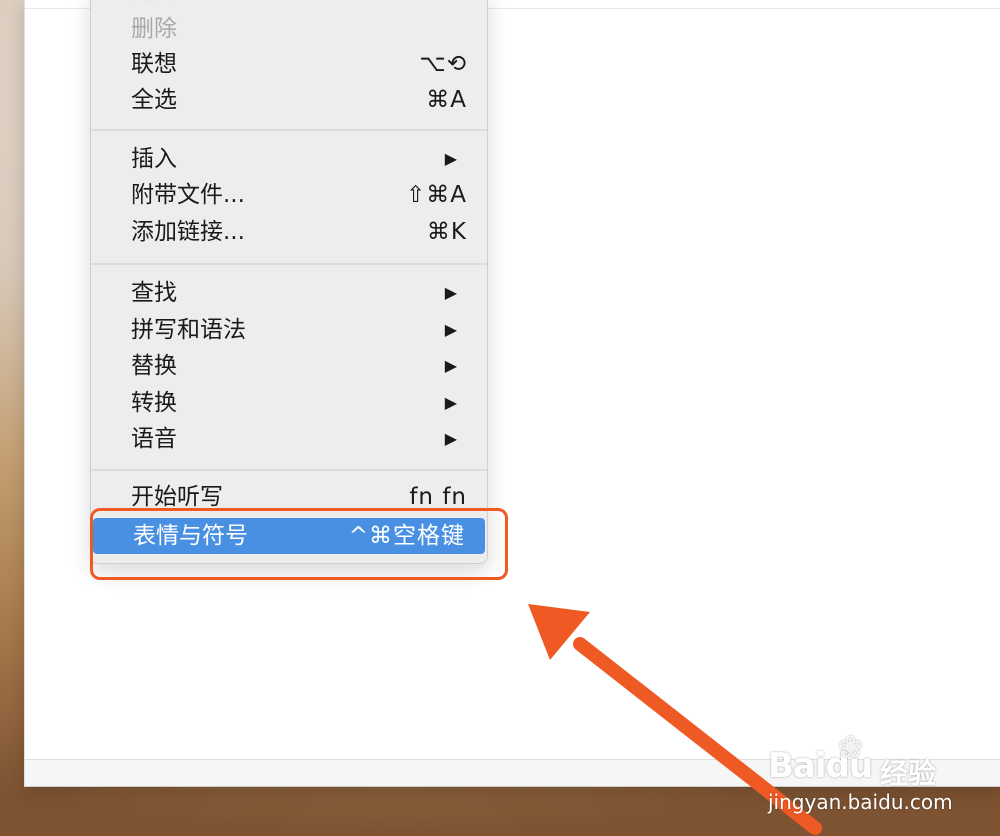 The width and height of the screenshot is (1000, 836). Describe the element at coordinates (908, 773) in the screenshot. I see `watermark-brand: 经验` at that location.